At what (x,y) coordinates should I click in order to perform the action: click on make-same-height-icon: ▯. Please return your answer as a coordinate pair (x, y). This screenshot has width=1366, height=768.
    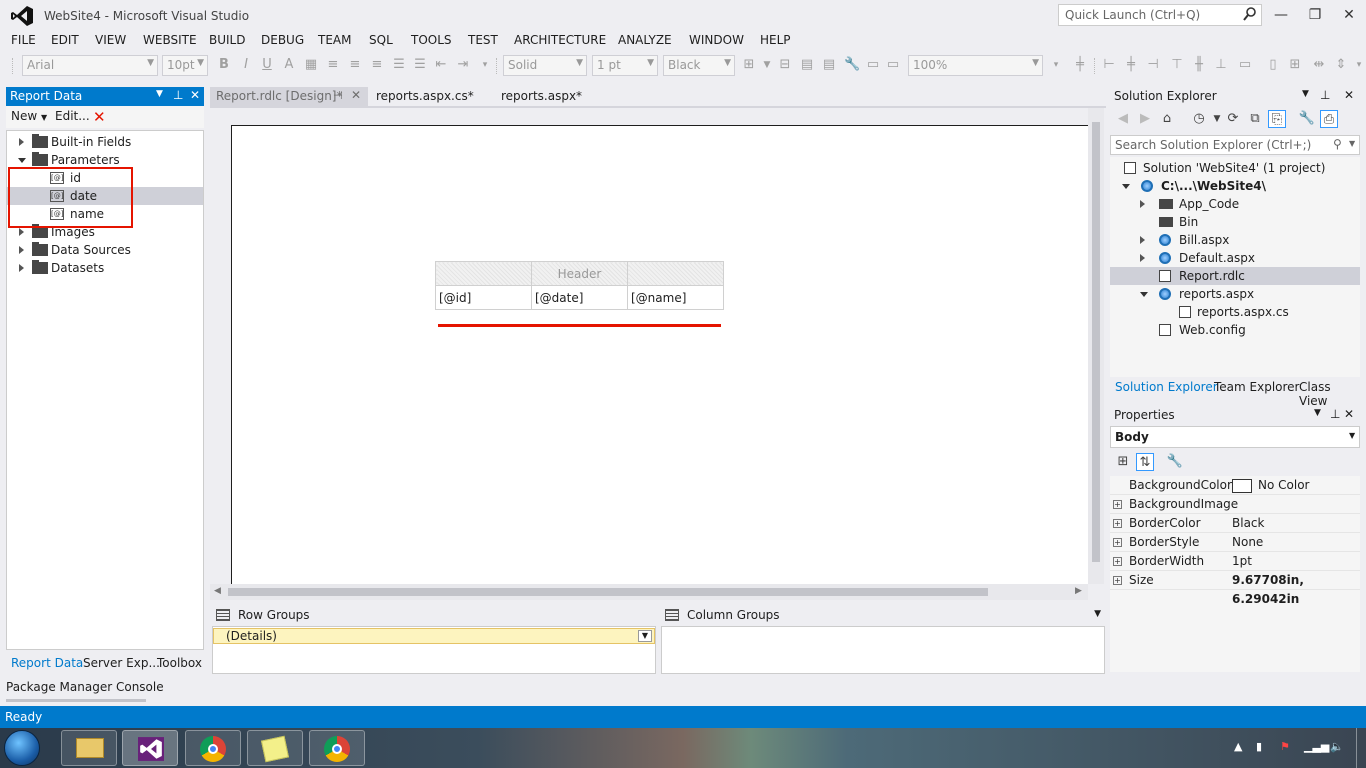
    Looking at the image, I should click on (1273, 65).